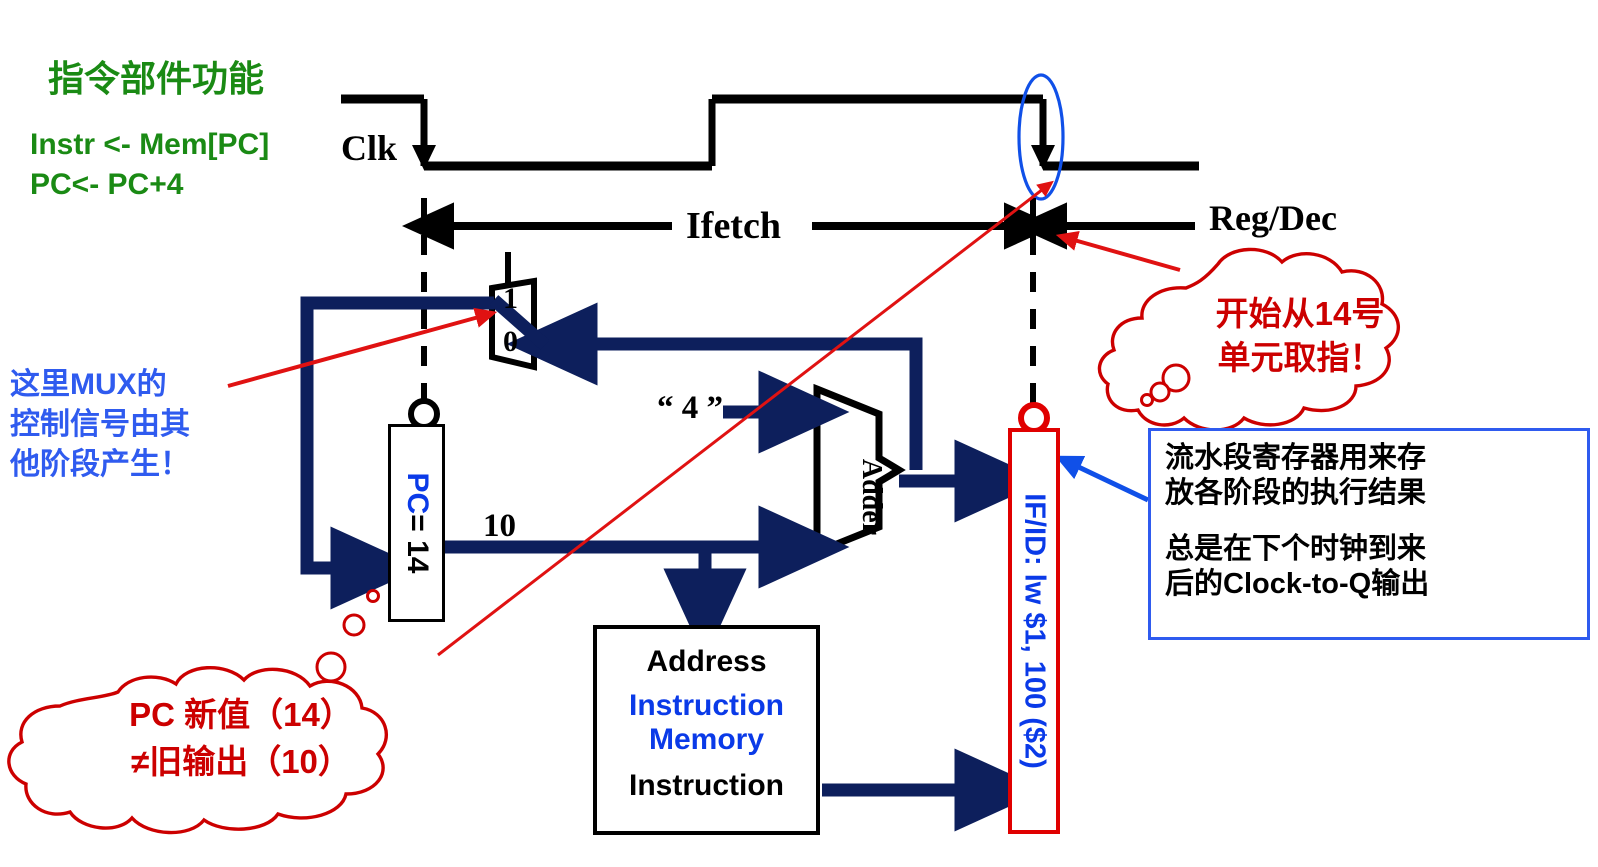  Describe the element at coordinates (156, 79) in the screenshot. I see `page-title: 指令部件功能` at that location.